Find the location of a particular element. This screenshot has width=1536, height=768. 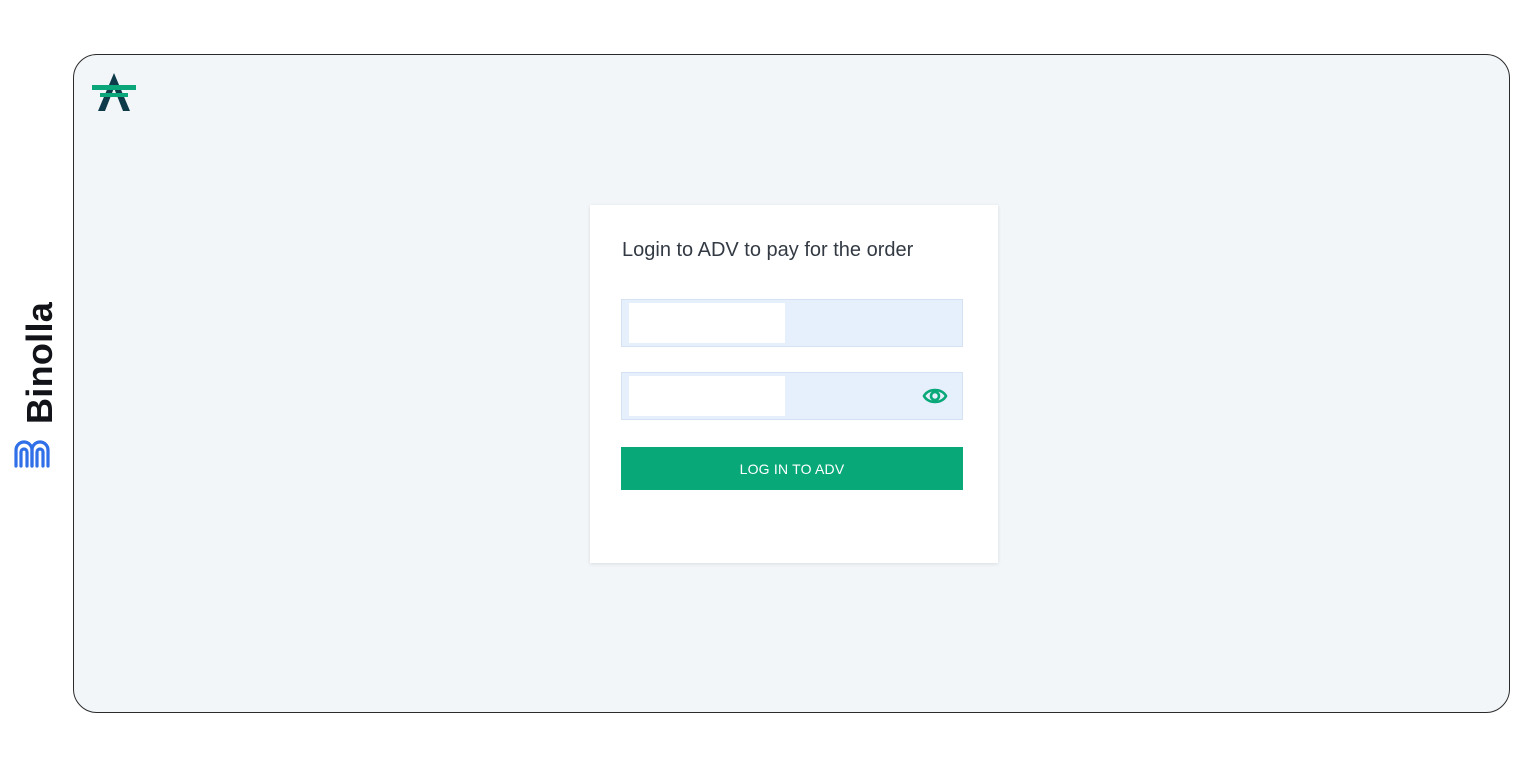

email-input is located at coordinates (707, 323).